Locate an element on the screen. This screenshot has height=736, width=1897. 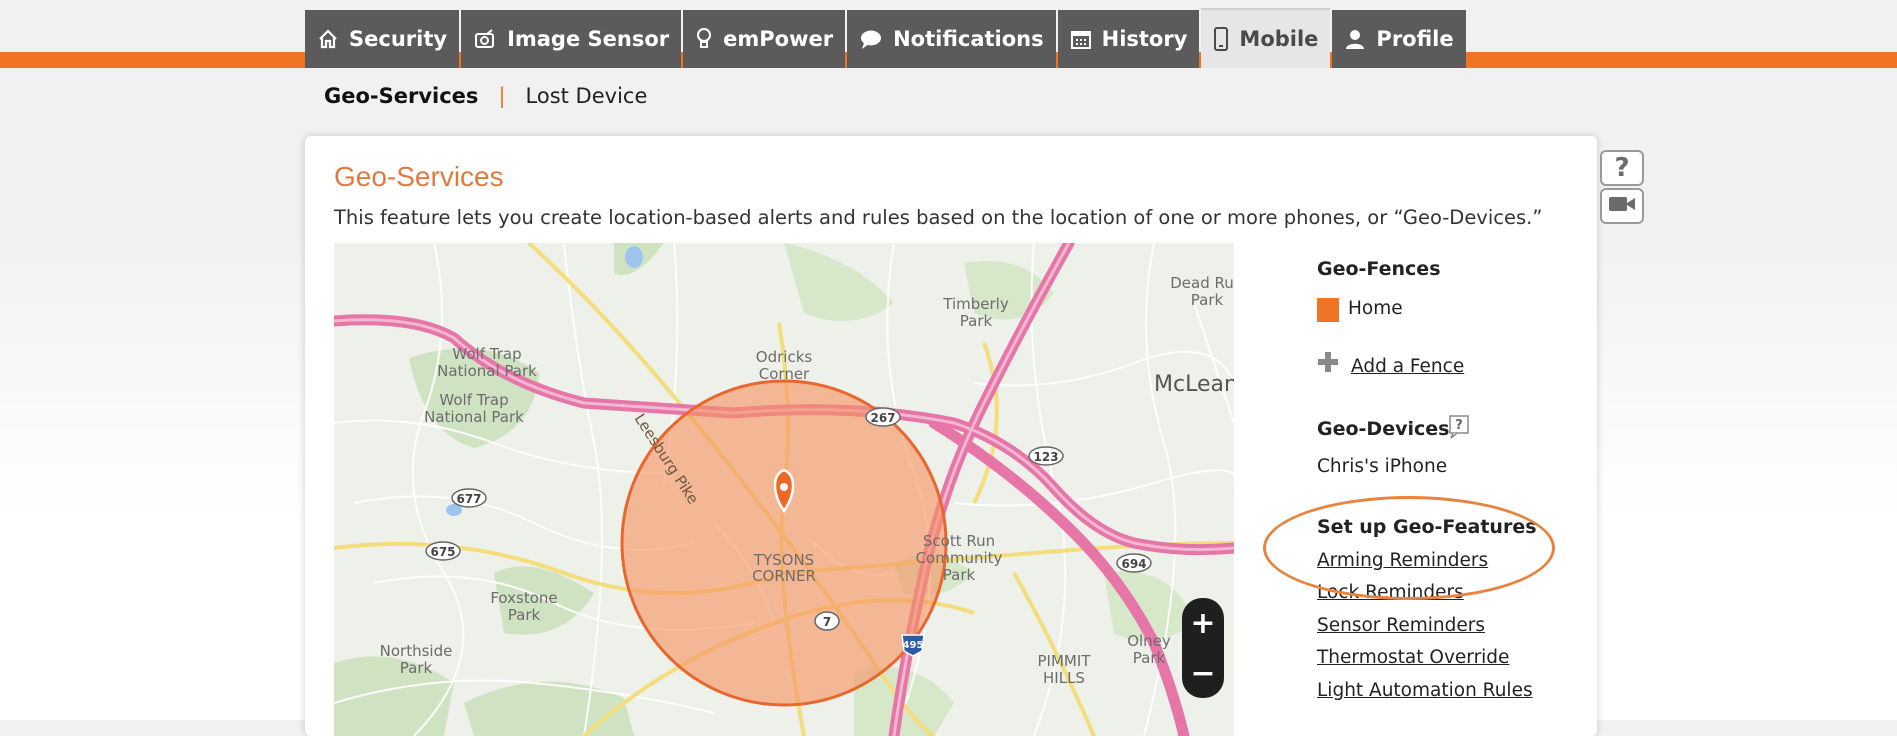
tab-label: History is located at coordinates (1144, 39).